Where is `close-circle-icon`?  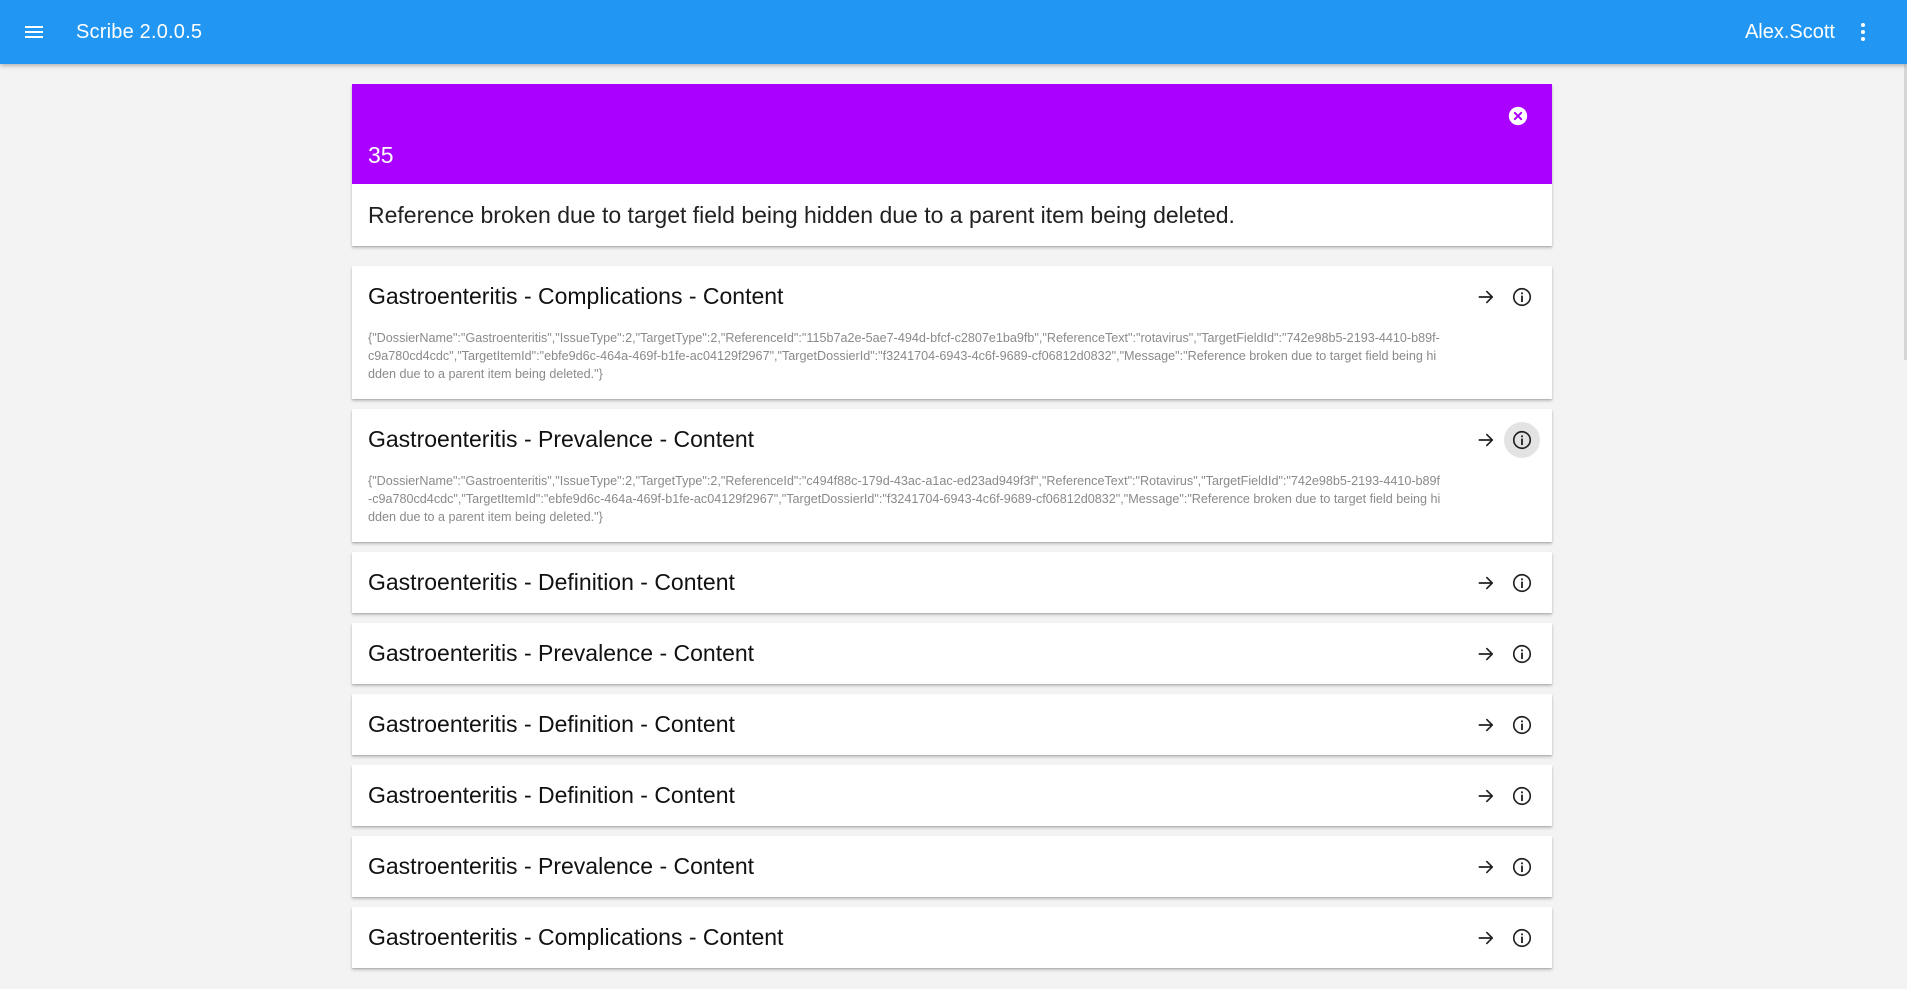 close-circle-icon is located at coordinates (1518, 116).